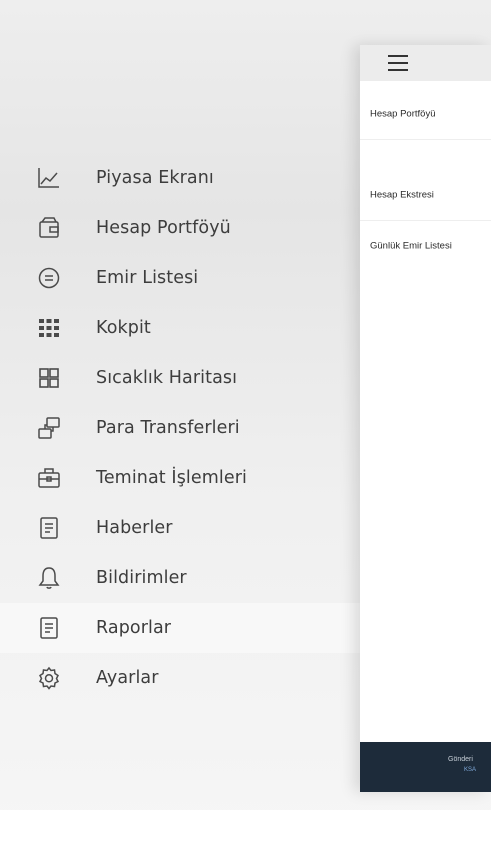  What do you see at coordinates (470, 770) in the screenshot?
I see `footer-link: KSA` at bounding box center [470, 770].